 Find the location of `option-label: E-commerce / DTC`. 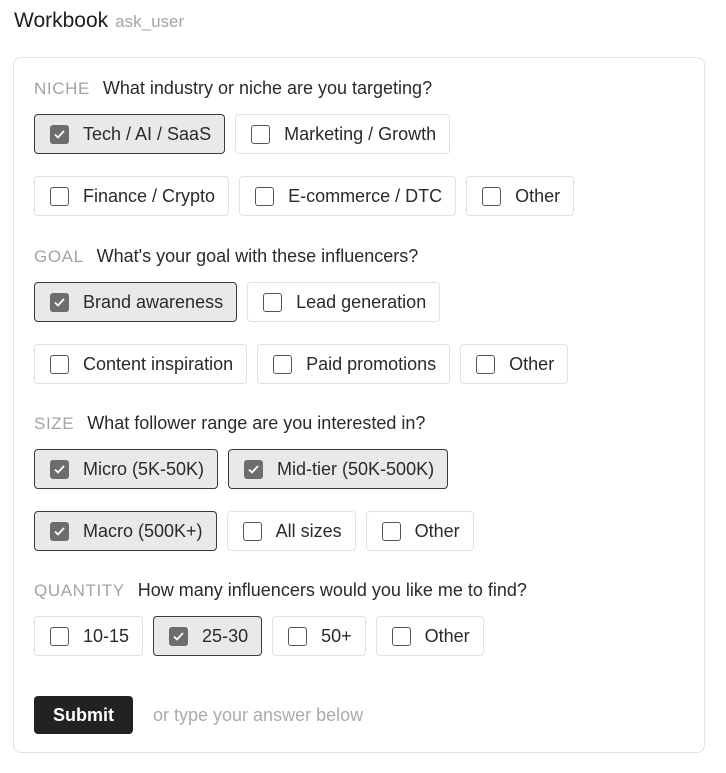

option-label: E-commerce / DTC is located at coordinates (365, 195).